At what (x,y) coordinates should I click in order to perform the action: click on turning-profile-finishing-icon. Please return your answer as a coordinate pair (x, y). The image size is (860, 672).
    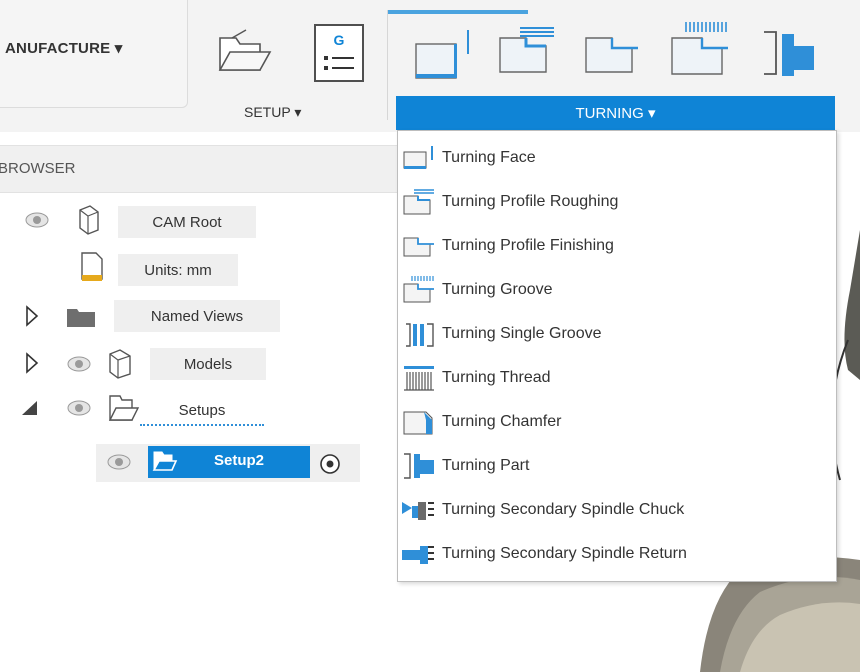
    Looking at the image, I should click on (418, 247).